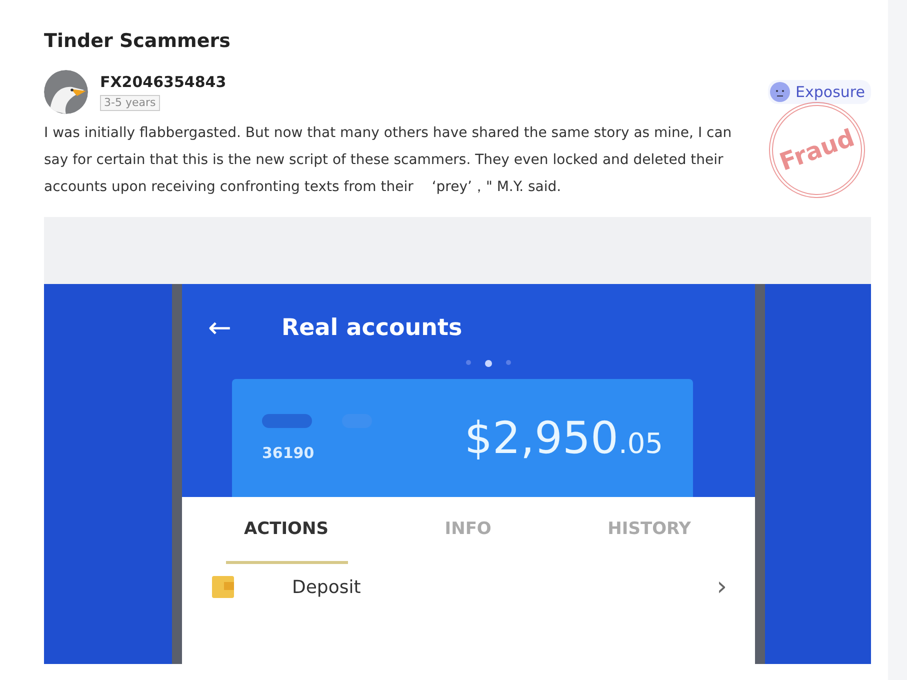  Describe the element at coordinates (819, 92) in the screenshot. I see `exposure-tag: Exposure` at that location.